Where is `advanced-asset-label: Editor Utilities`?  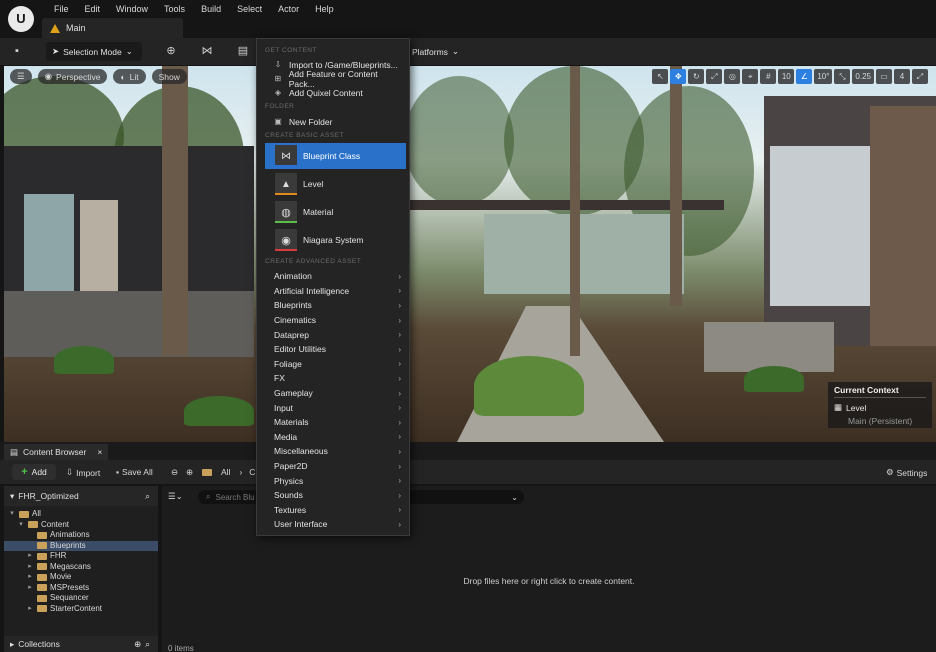
advanced-asset-label: Editor Utilities is located at coordinates (300, 349).